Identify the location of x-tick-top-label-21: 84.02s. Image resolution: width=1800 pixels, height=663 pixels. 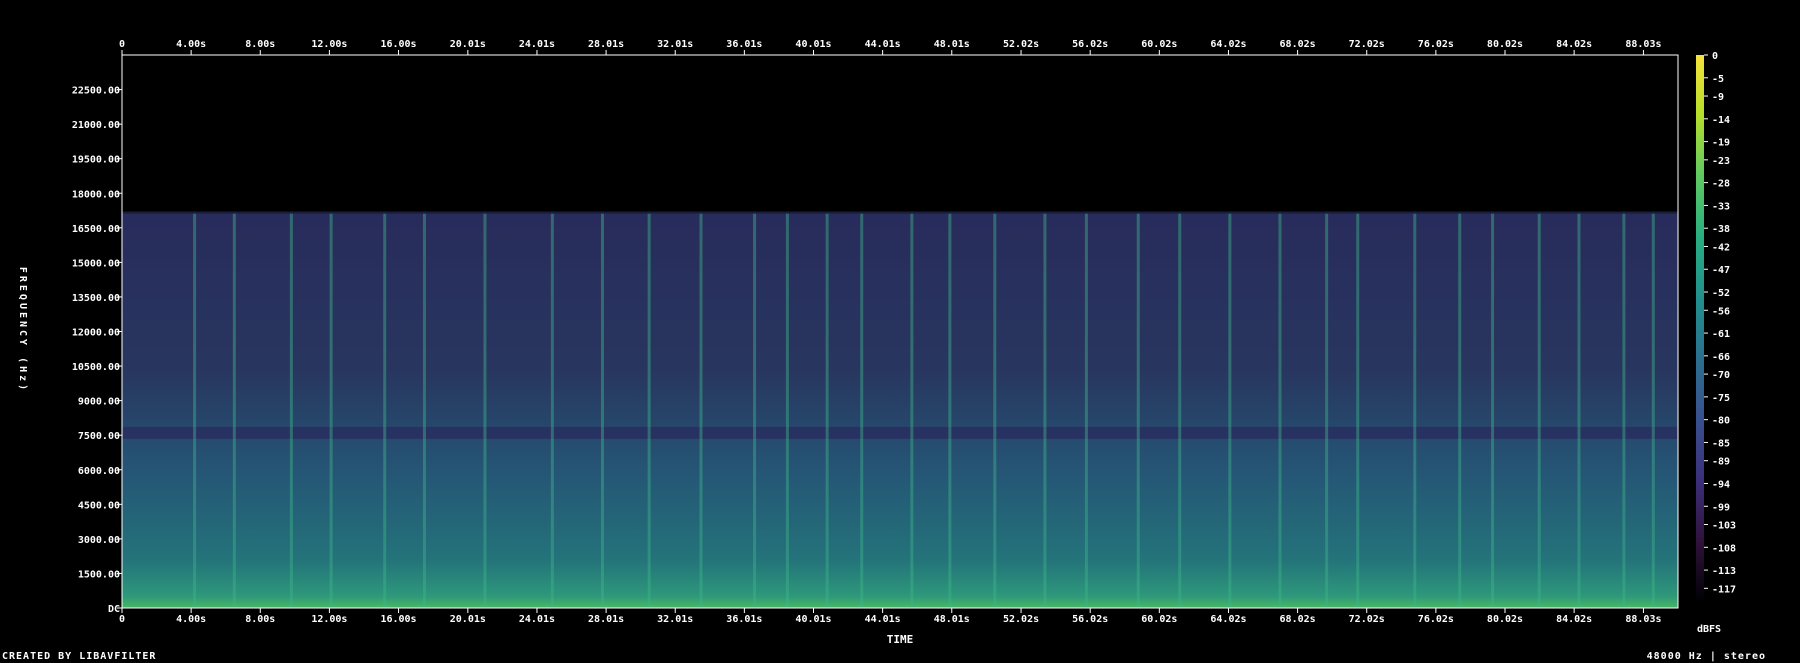
(1574, 44).